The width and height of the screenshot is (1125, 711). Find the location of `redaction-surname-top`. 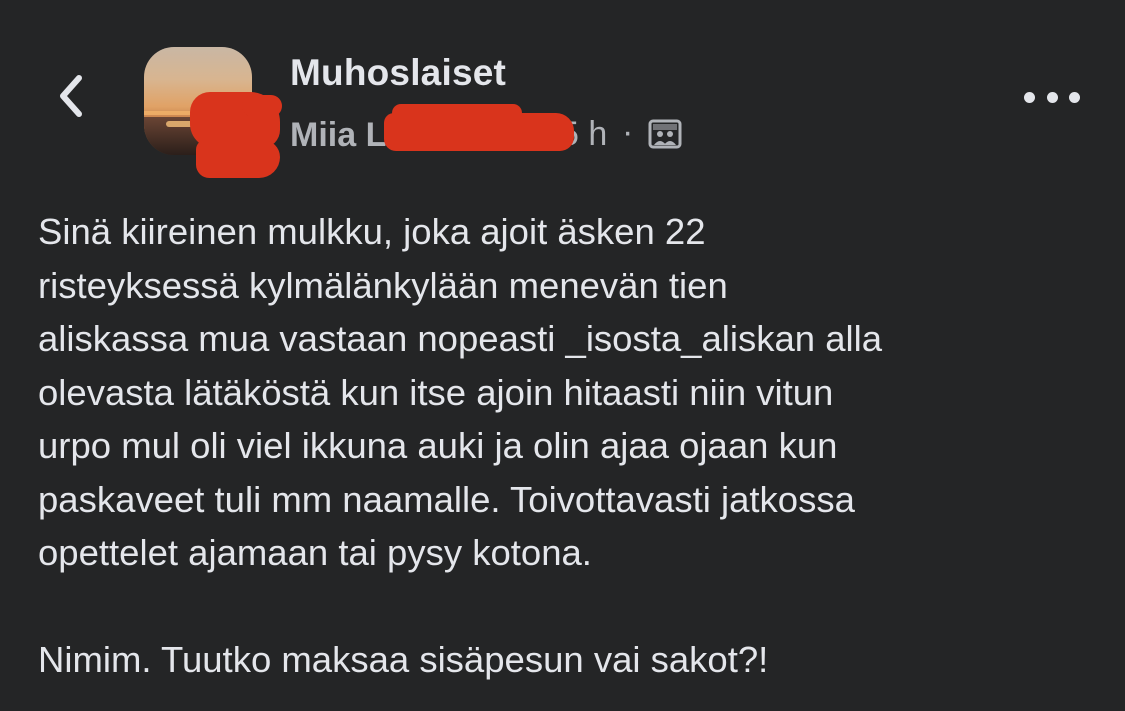

redaction-surname-top is located at coordinates (457, 113).